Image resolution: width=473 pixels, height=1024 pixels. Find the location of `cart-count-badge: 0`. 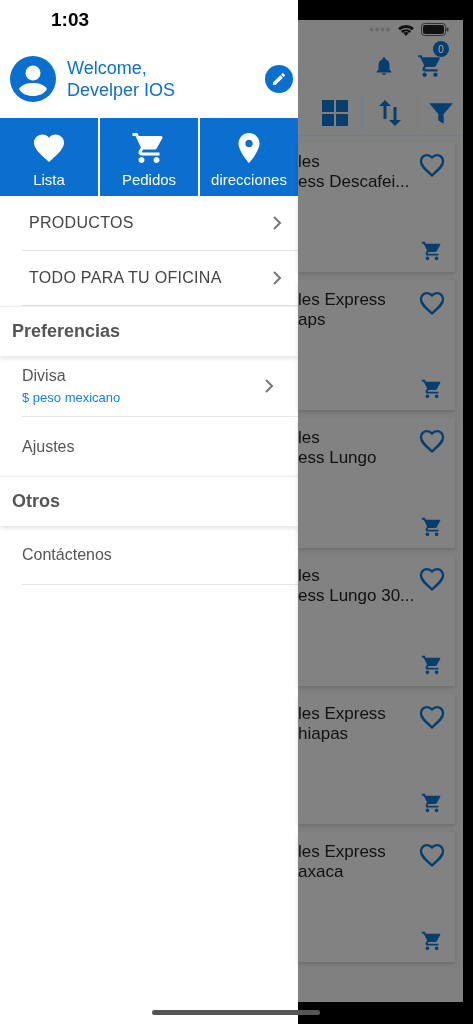

cart-count-badge: 0 is located at coordinates (441, 49).